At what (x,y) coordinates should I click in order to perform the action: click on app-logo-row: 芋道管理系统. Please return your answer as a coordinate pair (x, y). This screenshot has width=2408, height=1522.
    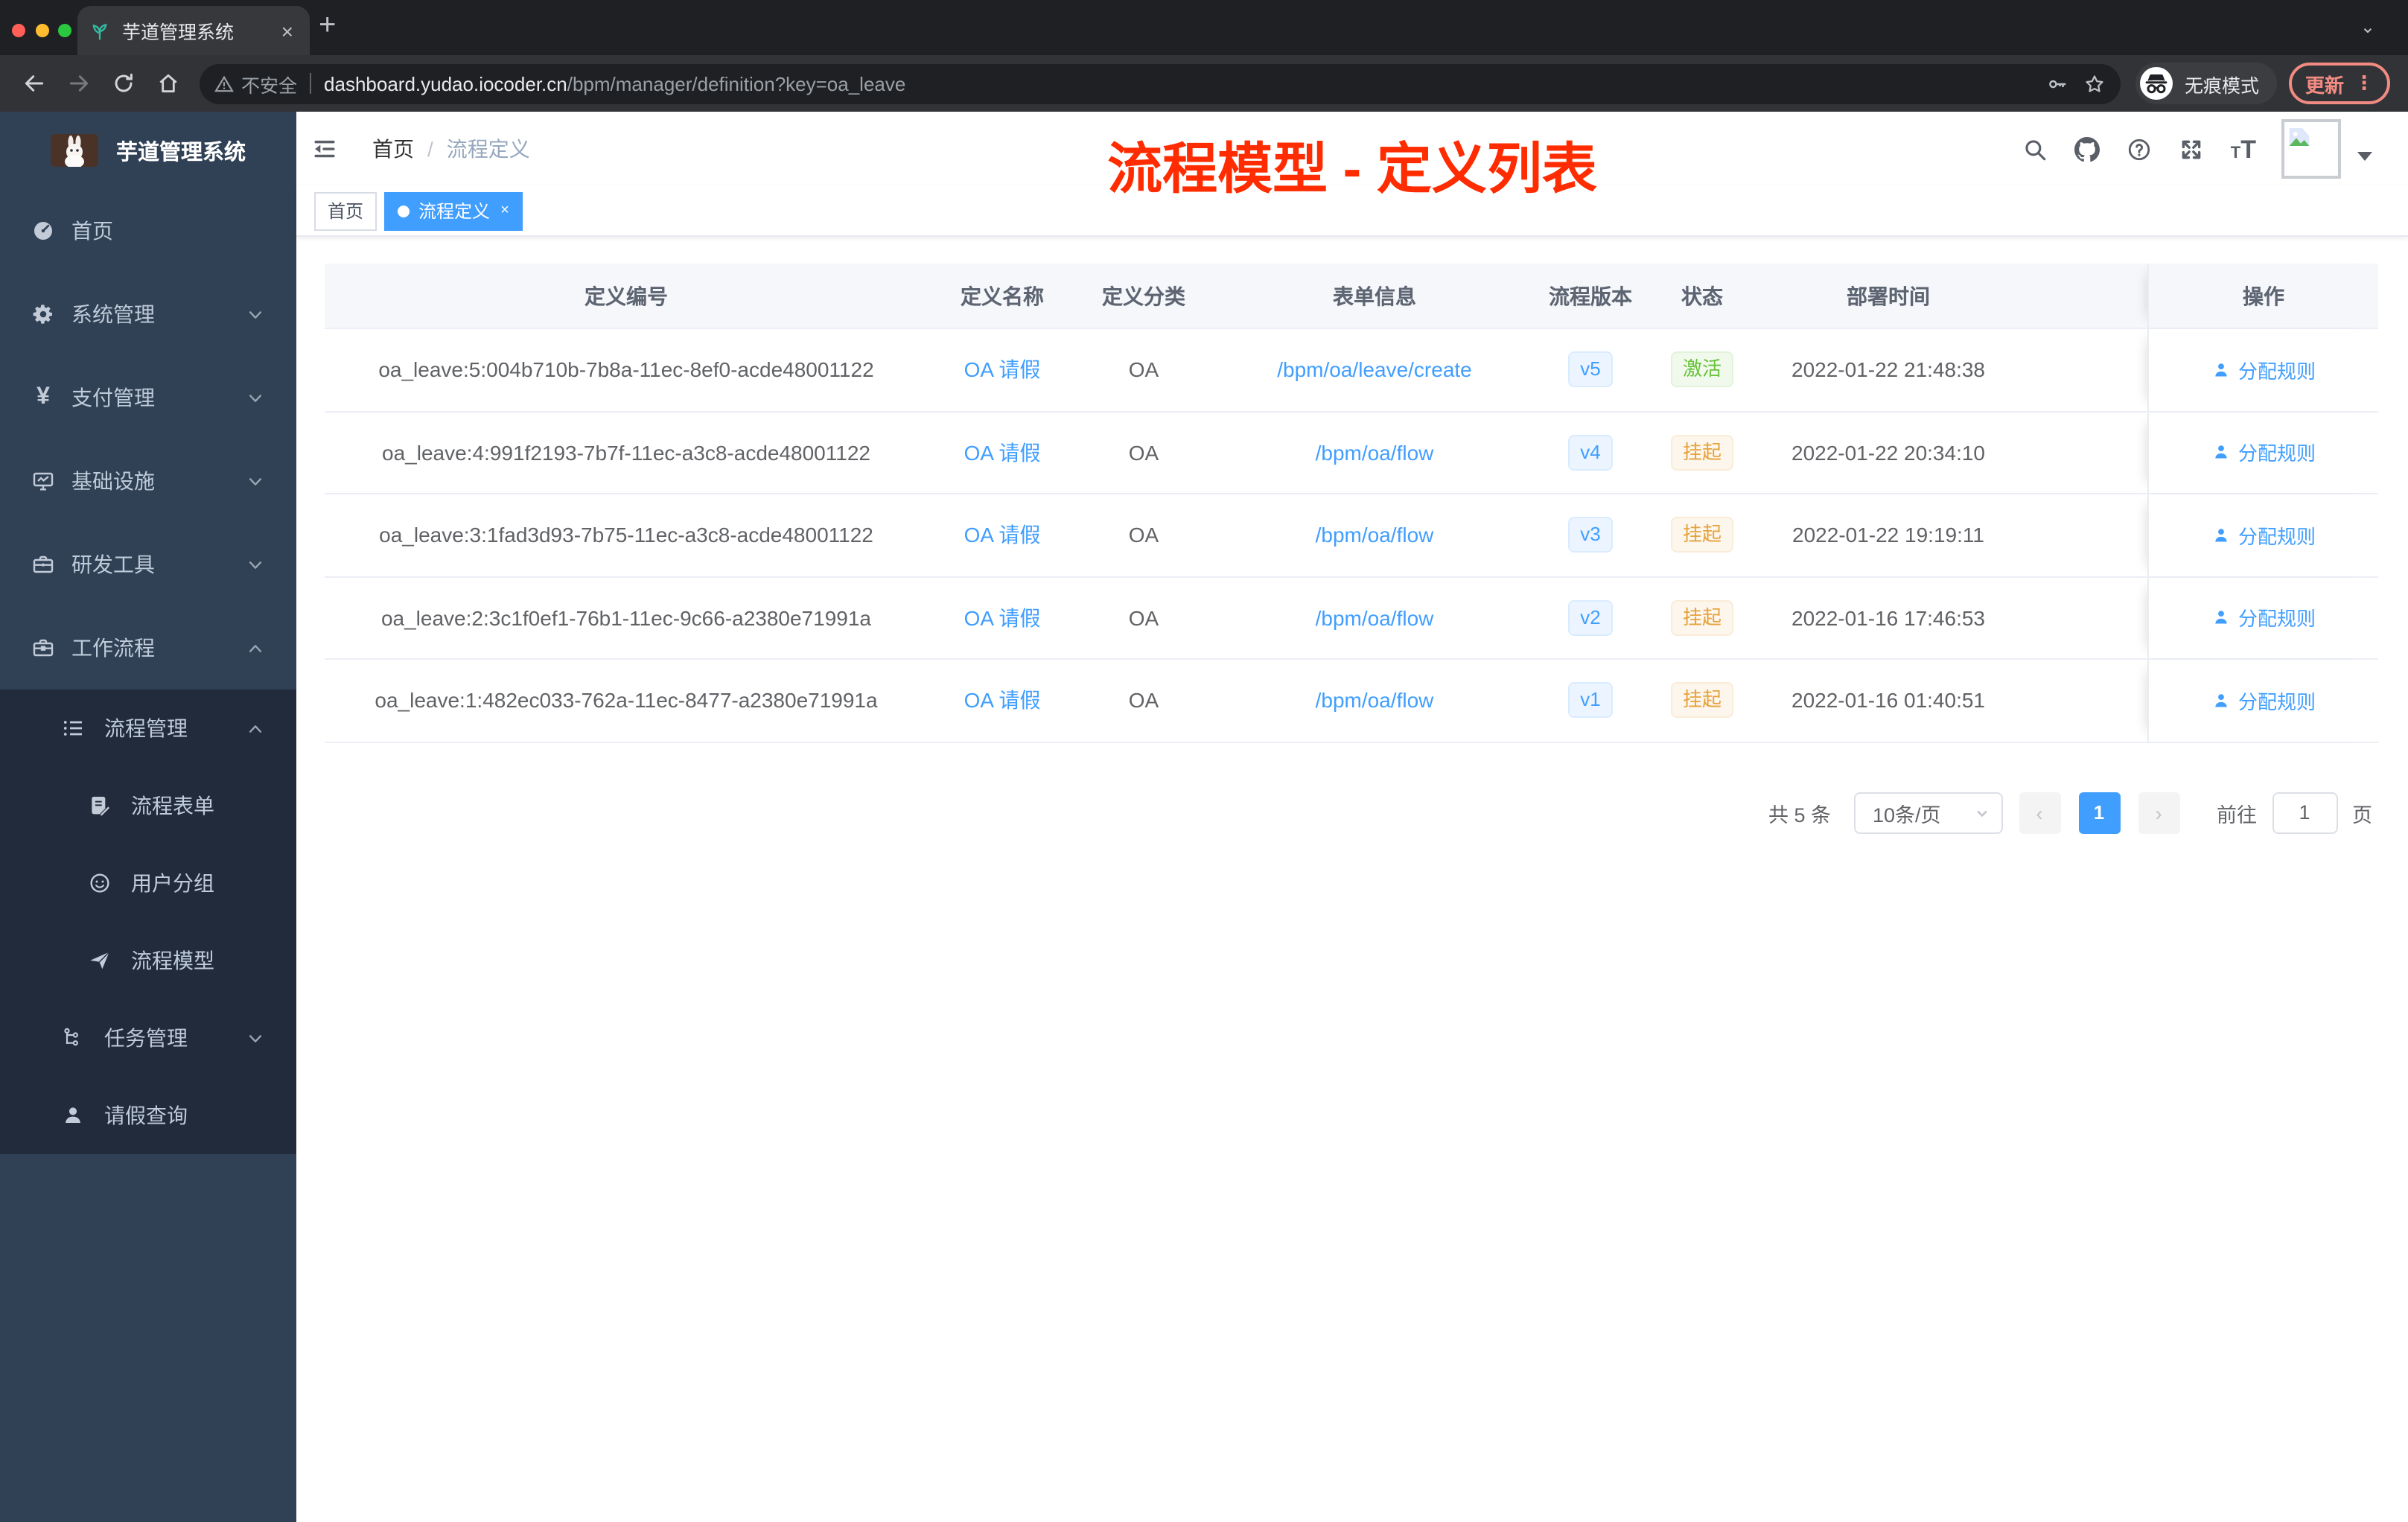
    Looking at the image, I should click on (148, 150).